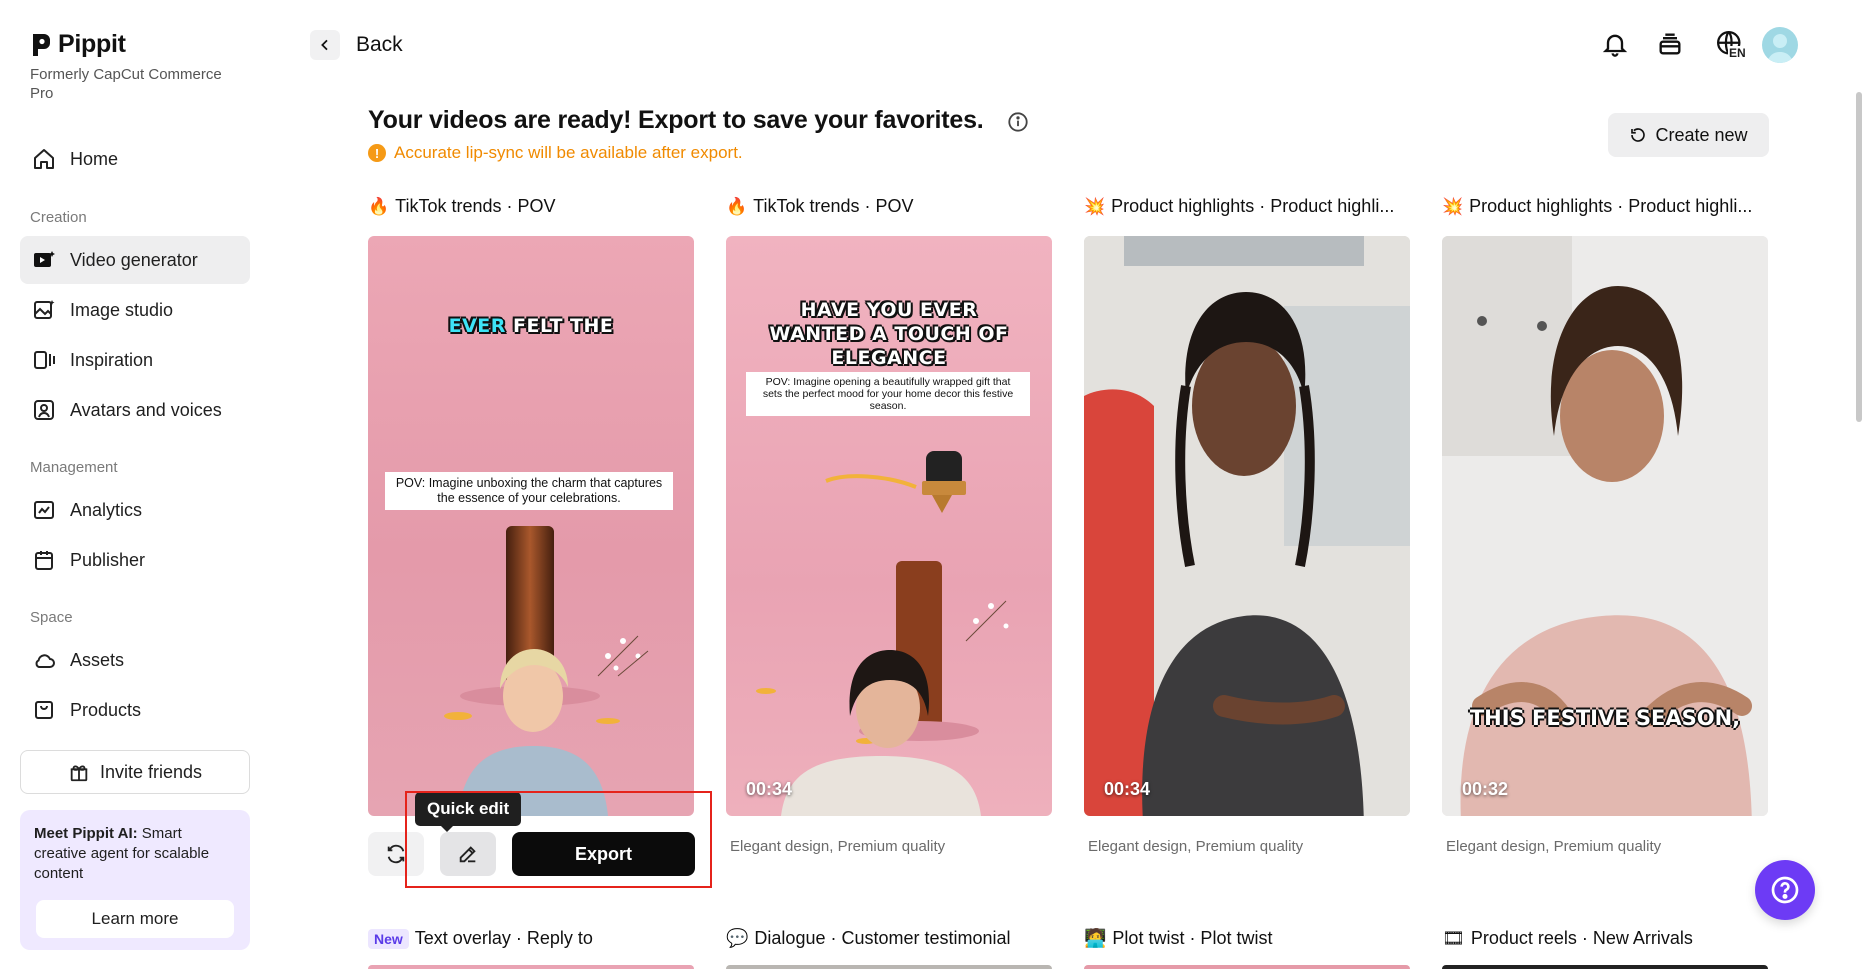 The width and height of the screenshot is (1865, 969). Describe the element at coordinates (503, 938) in the screenshot. I see `card-title-text: Text overlay · Reply to` at that location.